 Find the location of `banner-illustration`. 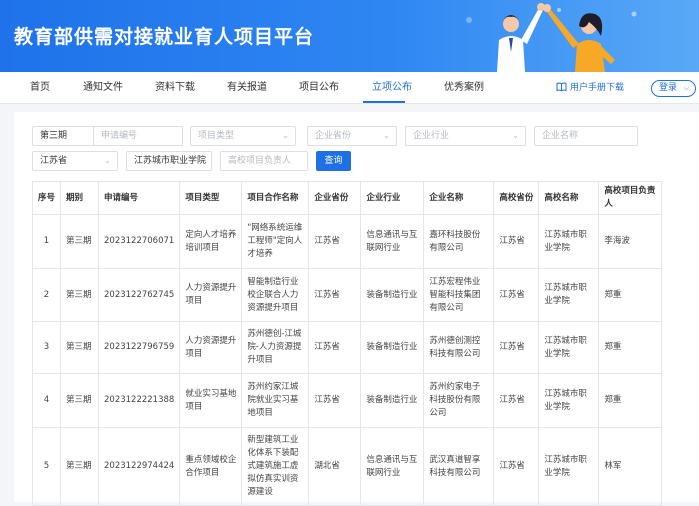

banner-illustration is located at coordinates (551, 37).